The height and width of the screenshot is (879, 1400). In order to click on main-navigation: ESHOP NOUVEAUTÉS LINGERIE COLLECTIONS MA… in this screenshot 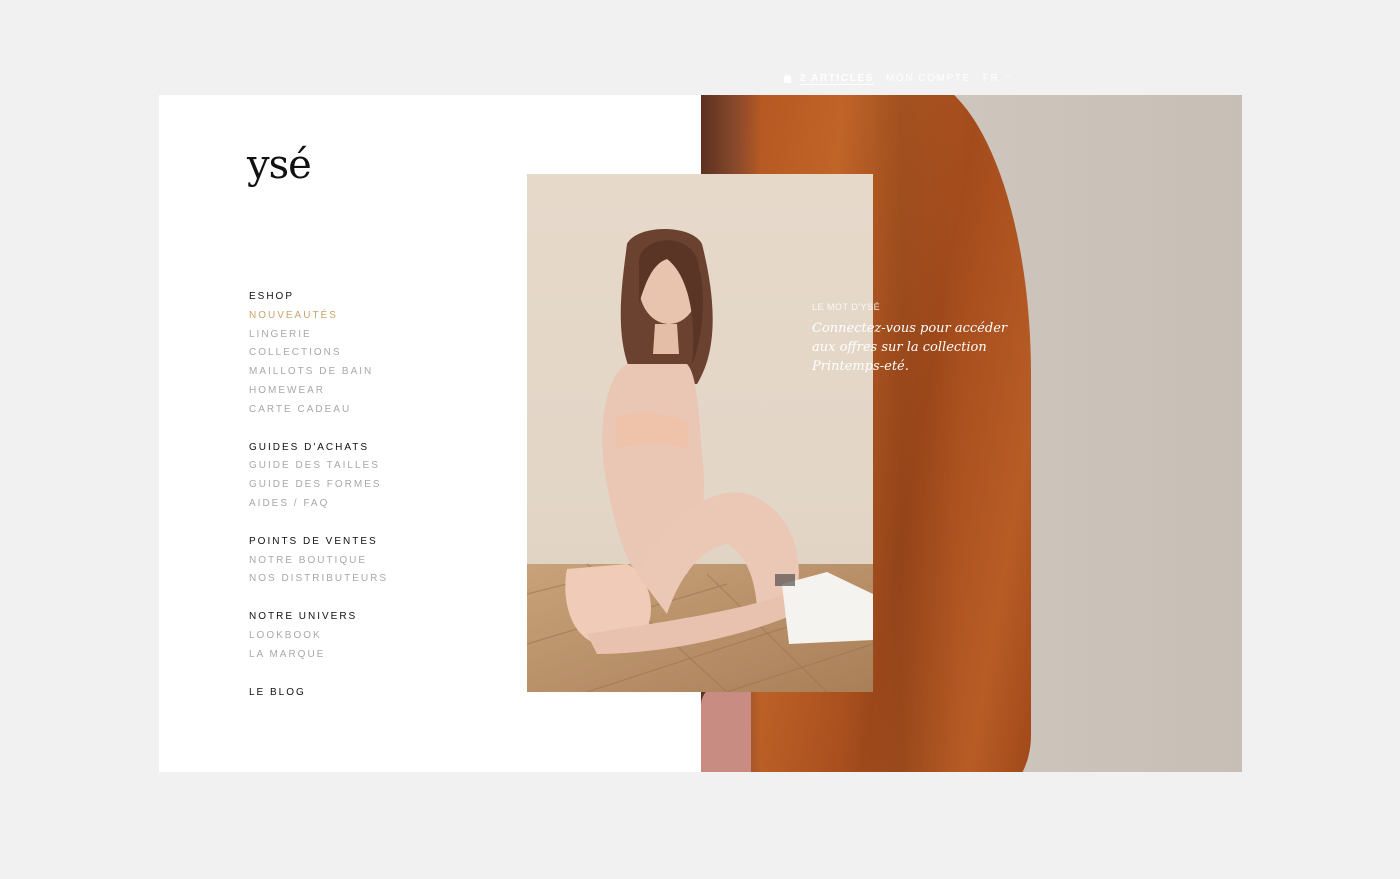, I will do `click(318, 495)`.